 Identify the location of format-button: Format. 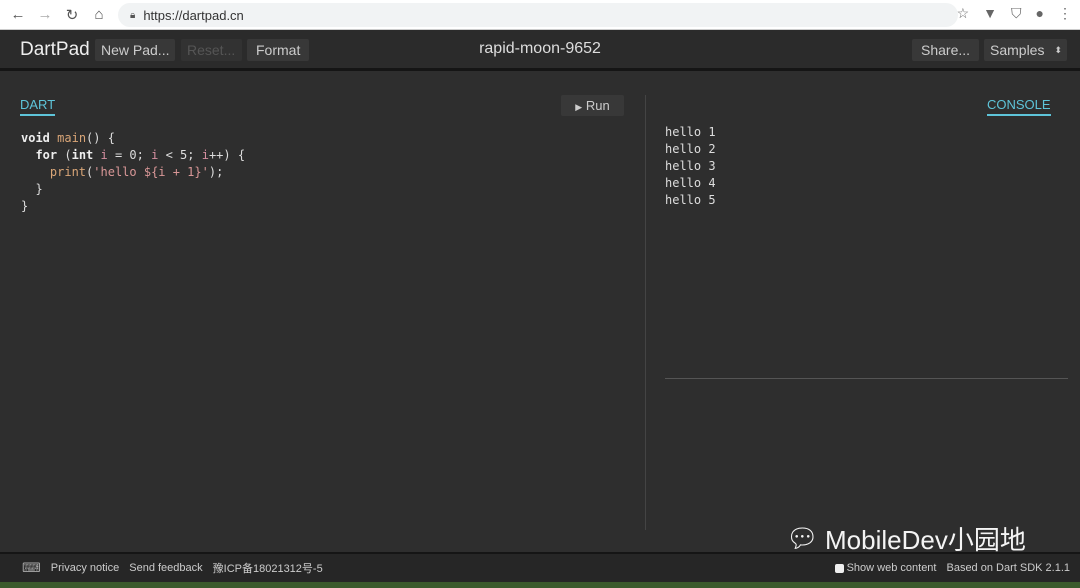
(278, 50).